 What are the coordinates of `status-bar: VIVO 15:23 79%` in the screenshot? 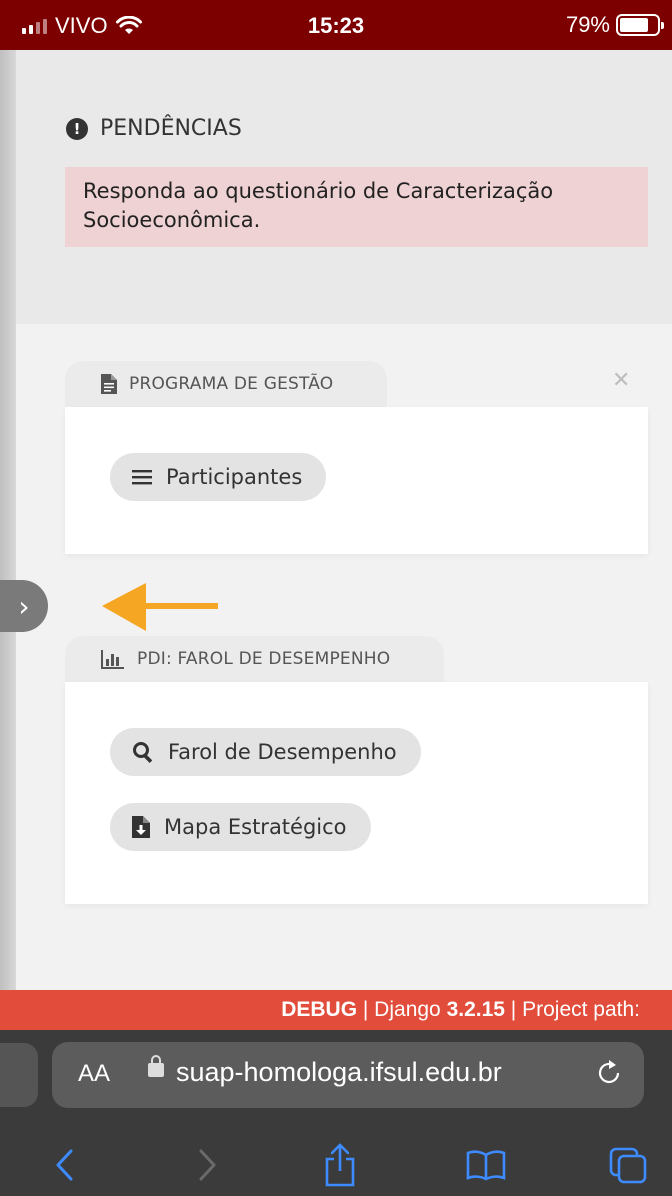 It's located at (336, 25).